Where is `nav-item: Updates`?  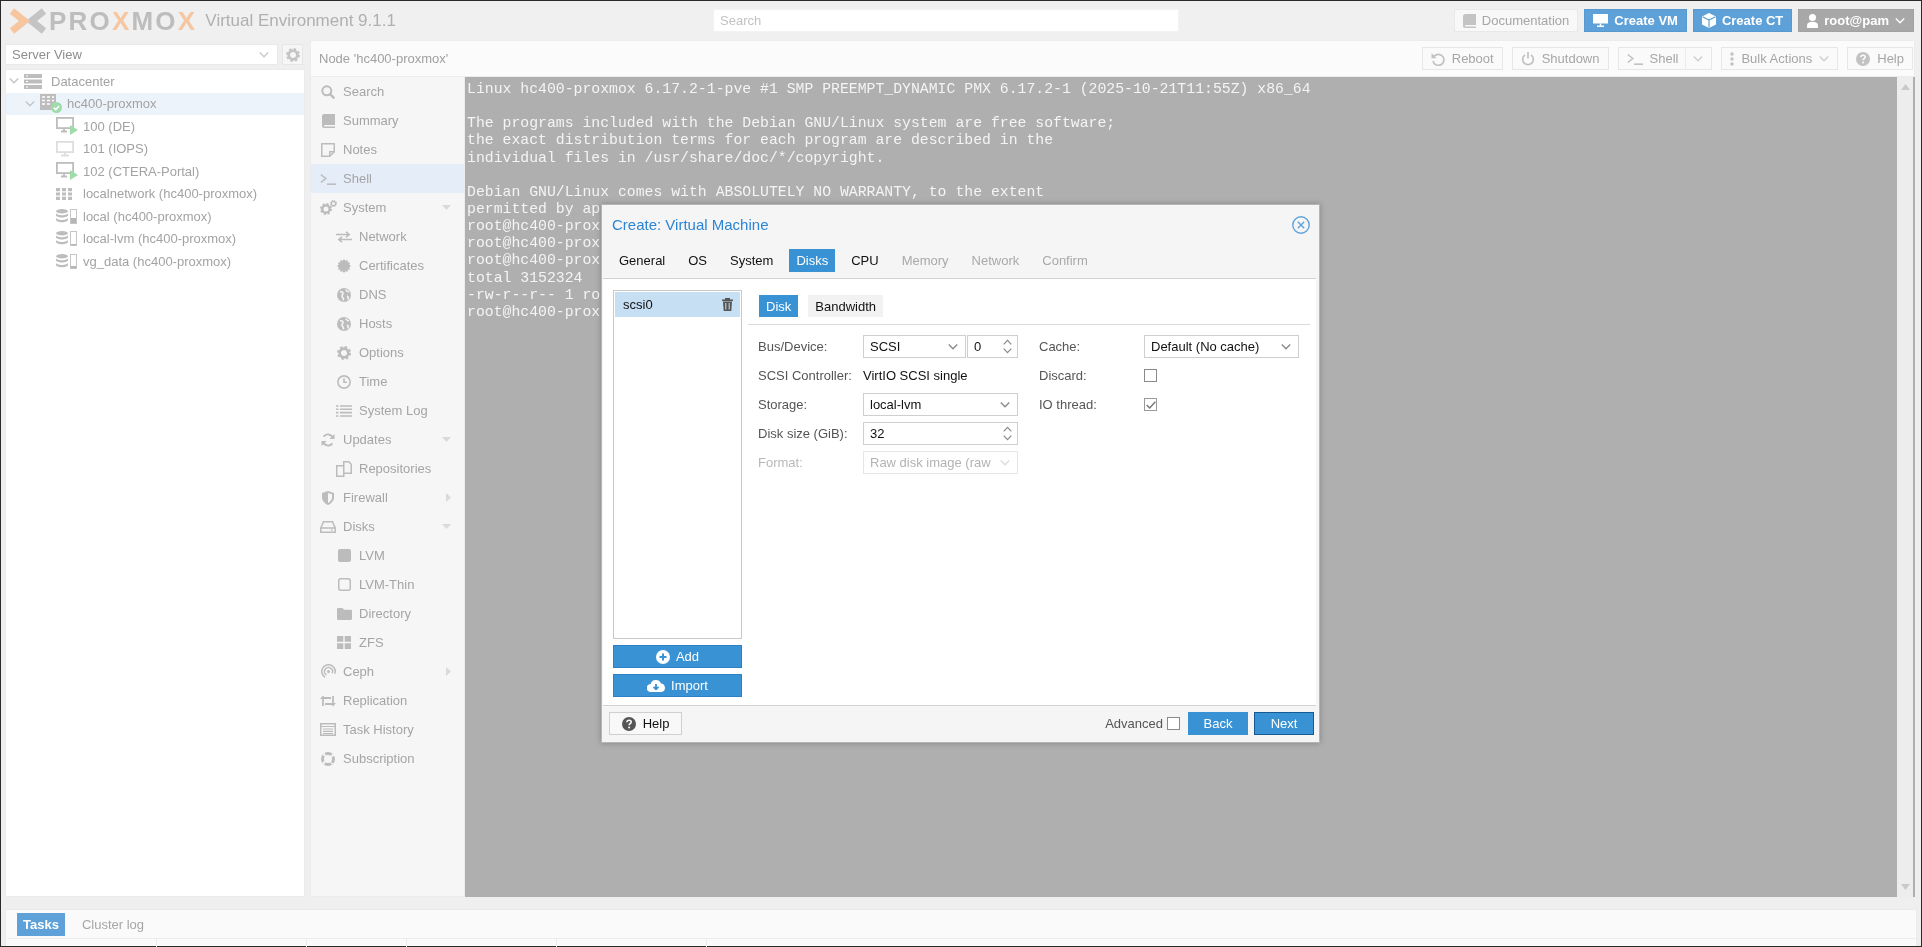
nav-item: Updates is located at coordinates (387, 439).